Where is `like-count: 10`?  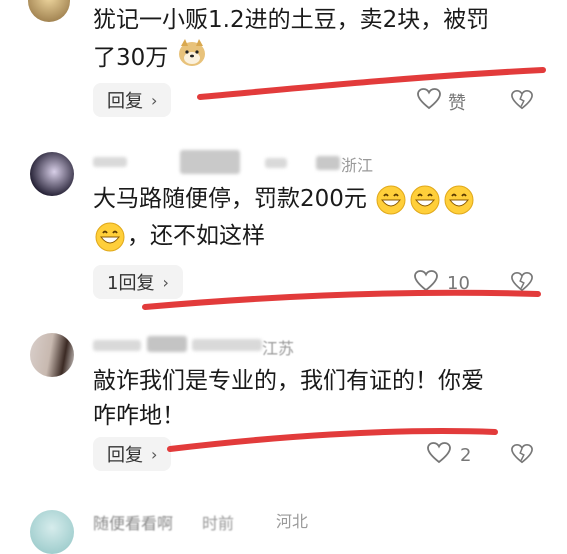
like-count: 10 is located at coordinates (458, 283).